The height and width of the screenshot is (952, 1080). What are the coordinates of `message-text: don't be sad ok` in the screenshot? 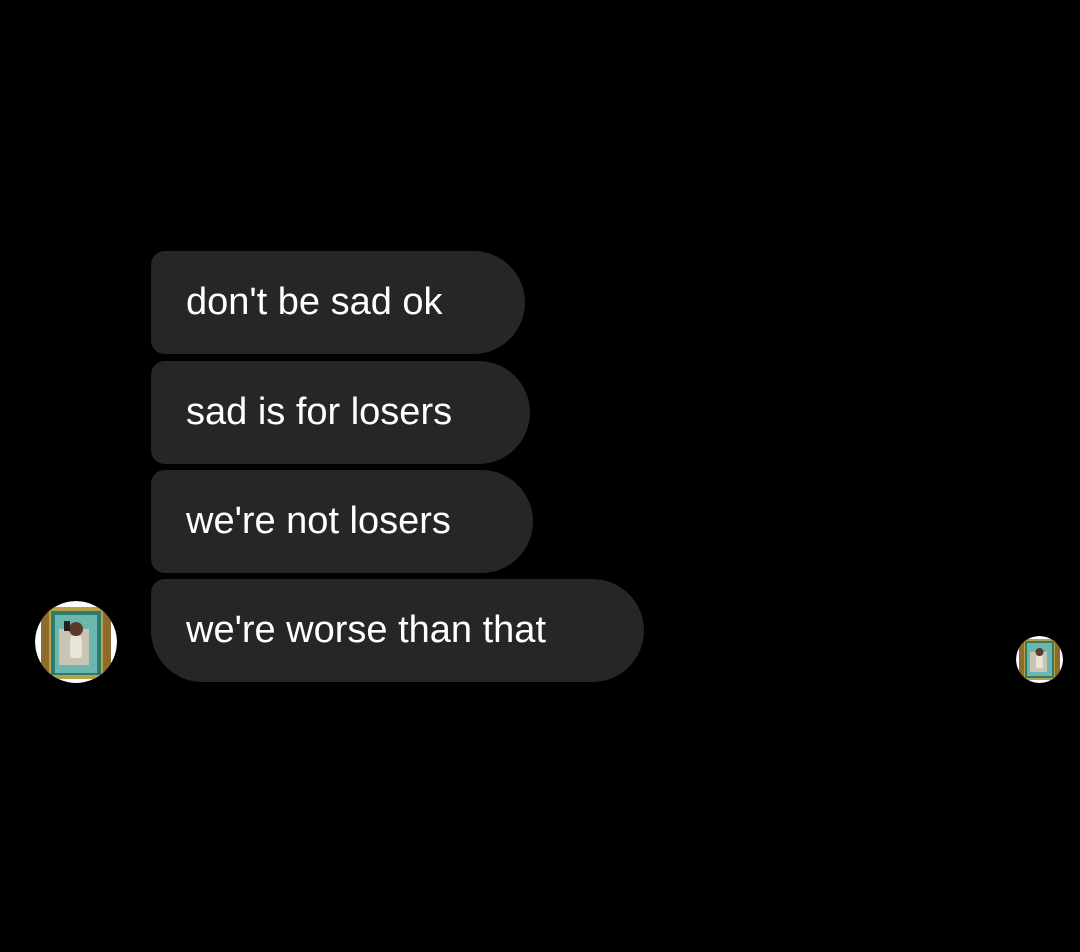 It's located at (314, 302).